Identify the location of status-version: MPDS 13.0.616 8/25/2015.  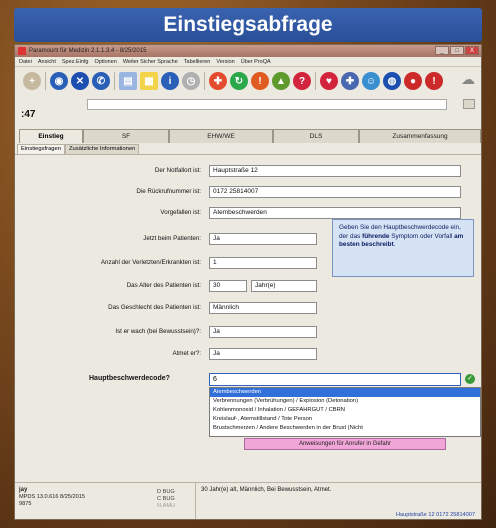
(52, 497).